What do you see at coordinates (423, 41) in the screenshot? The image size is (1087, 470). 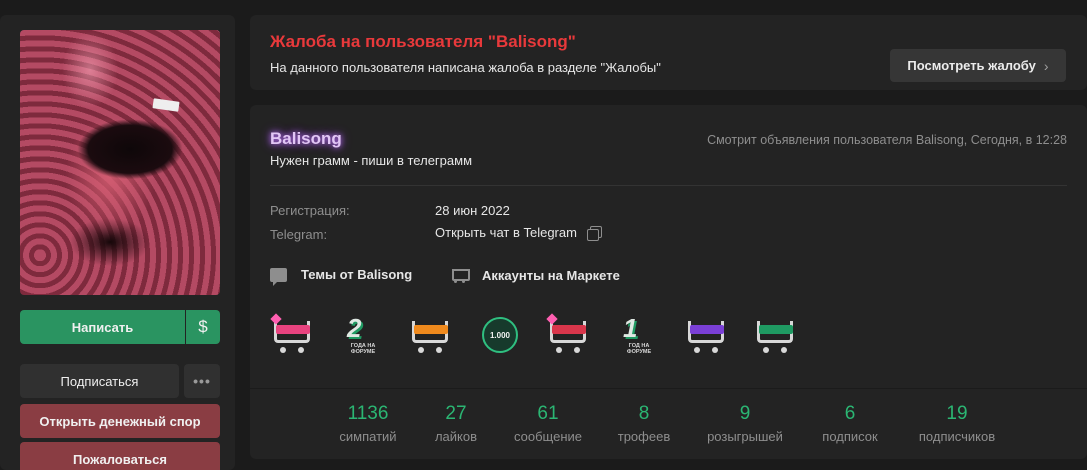 I see `complaint-title: Жалоба на пользователя "Balisong"` at bounding box center [423, 41].